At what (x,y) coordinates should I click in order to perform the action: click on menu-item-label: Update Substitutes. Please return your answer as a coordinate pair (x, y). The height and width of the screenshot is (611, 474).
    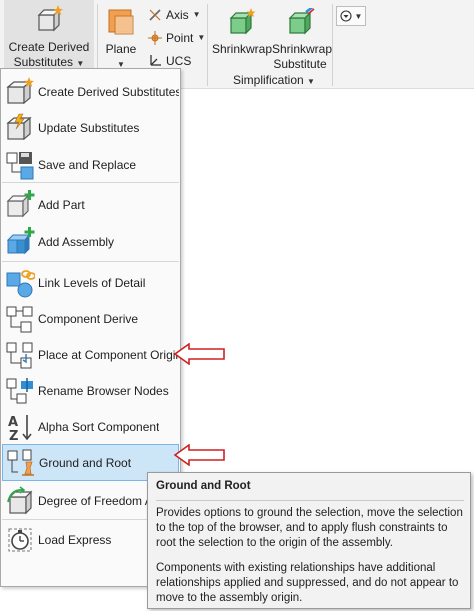
    Looking at the image, I should click on (89, 127).